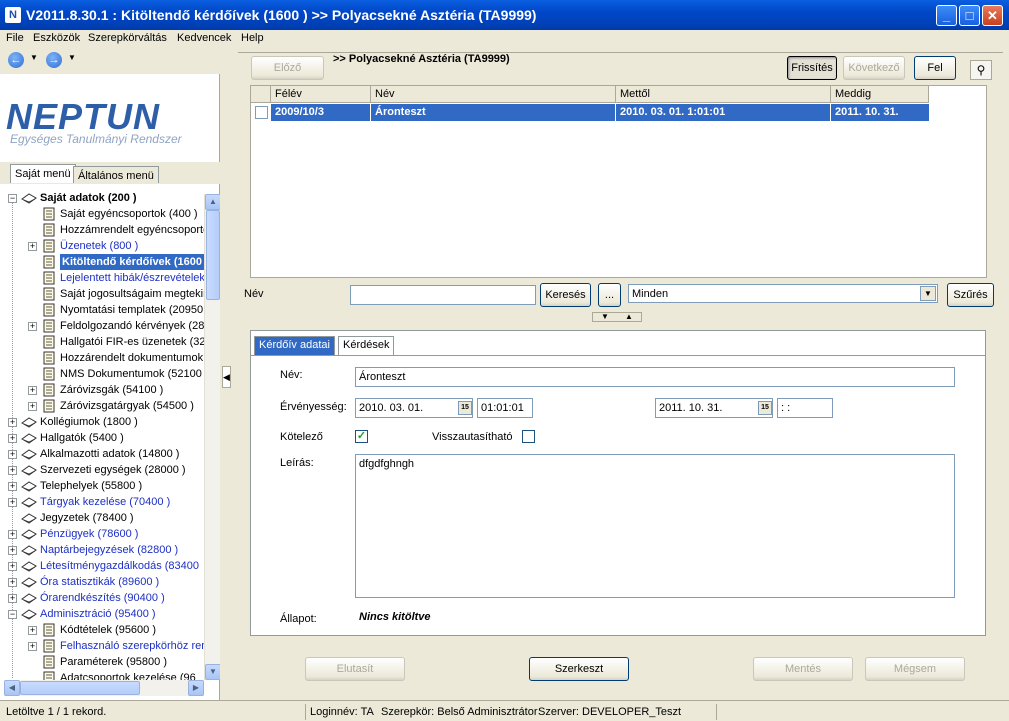  Describe the element at coordinates (783, 293) in the screenshot. I see `filter-select: Minden ▼` at that location.